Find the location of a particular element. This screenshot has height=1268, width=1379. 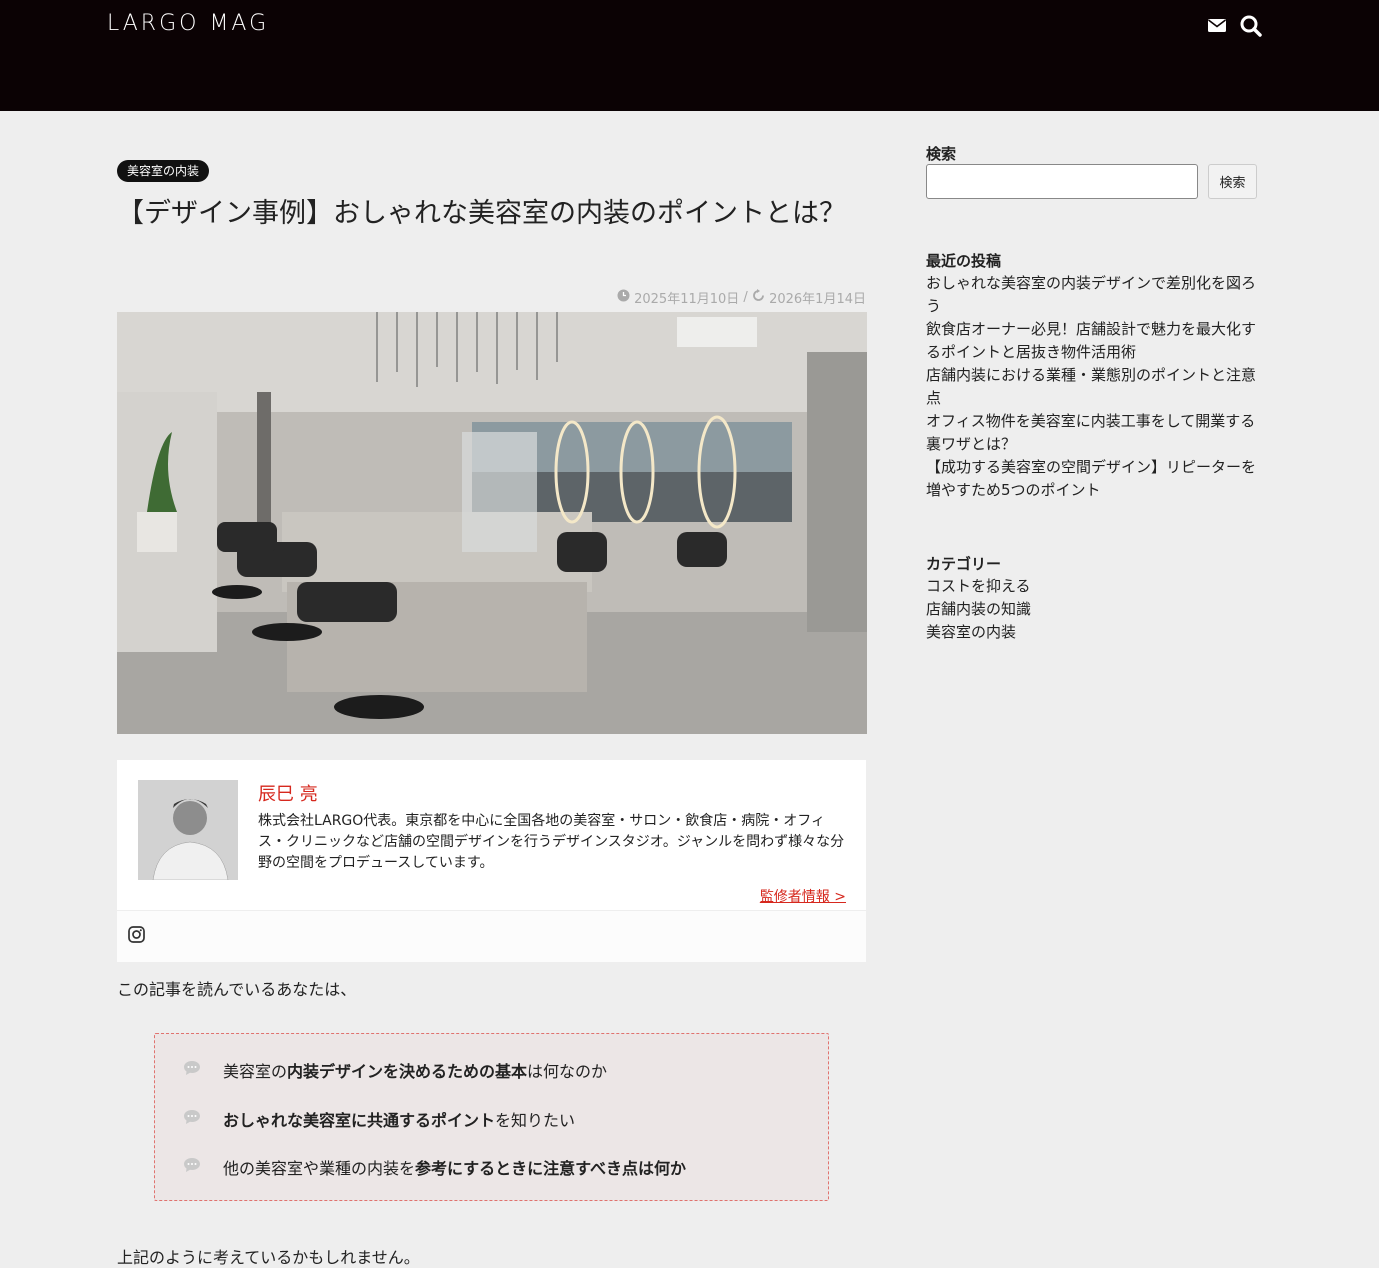

article-dates: 2025年11月10日 / 2026年1月14日 is located at coordinates (713, 297).